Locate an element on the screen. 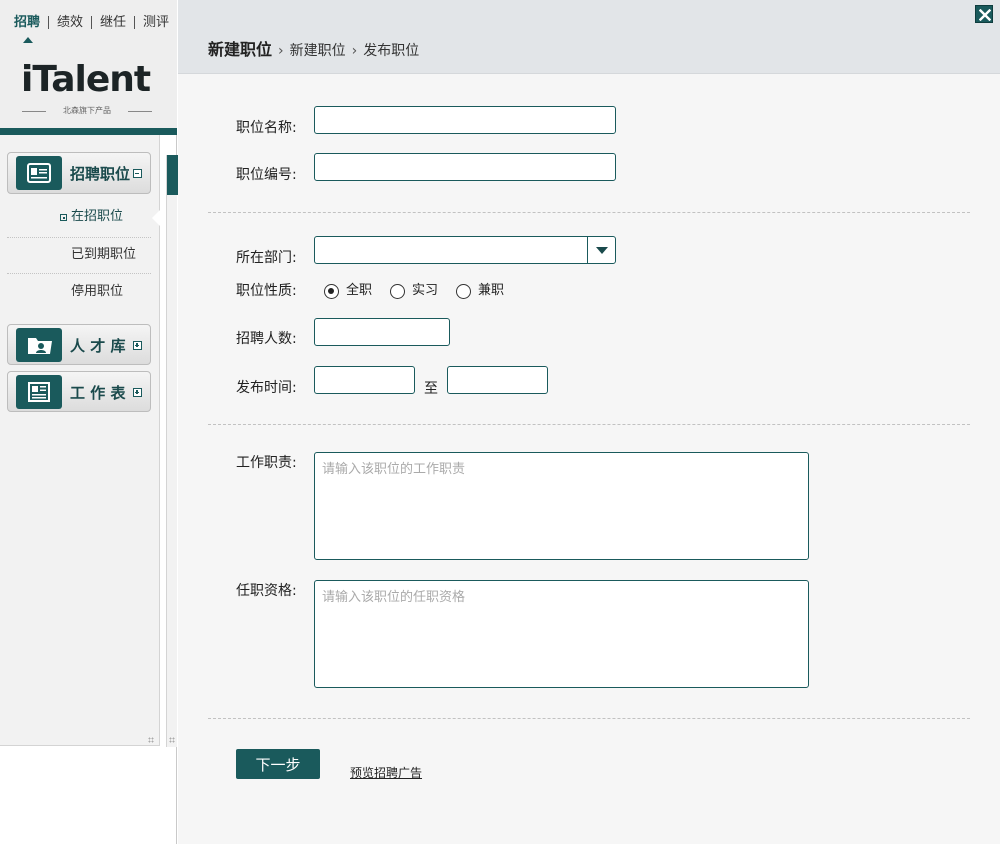  sidebar-section-label: 招聘职位 is located at coordinates (100, 174).